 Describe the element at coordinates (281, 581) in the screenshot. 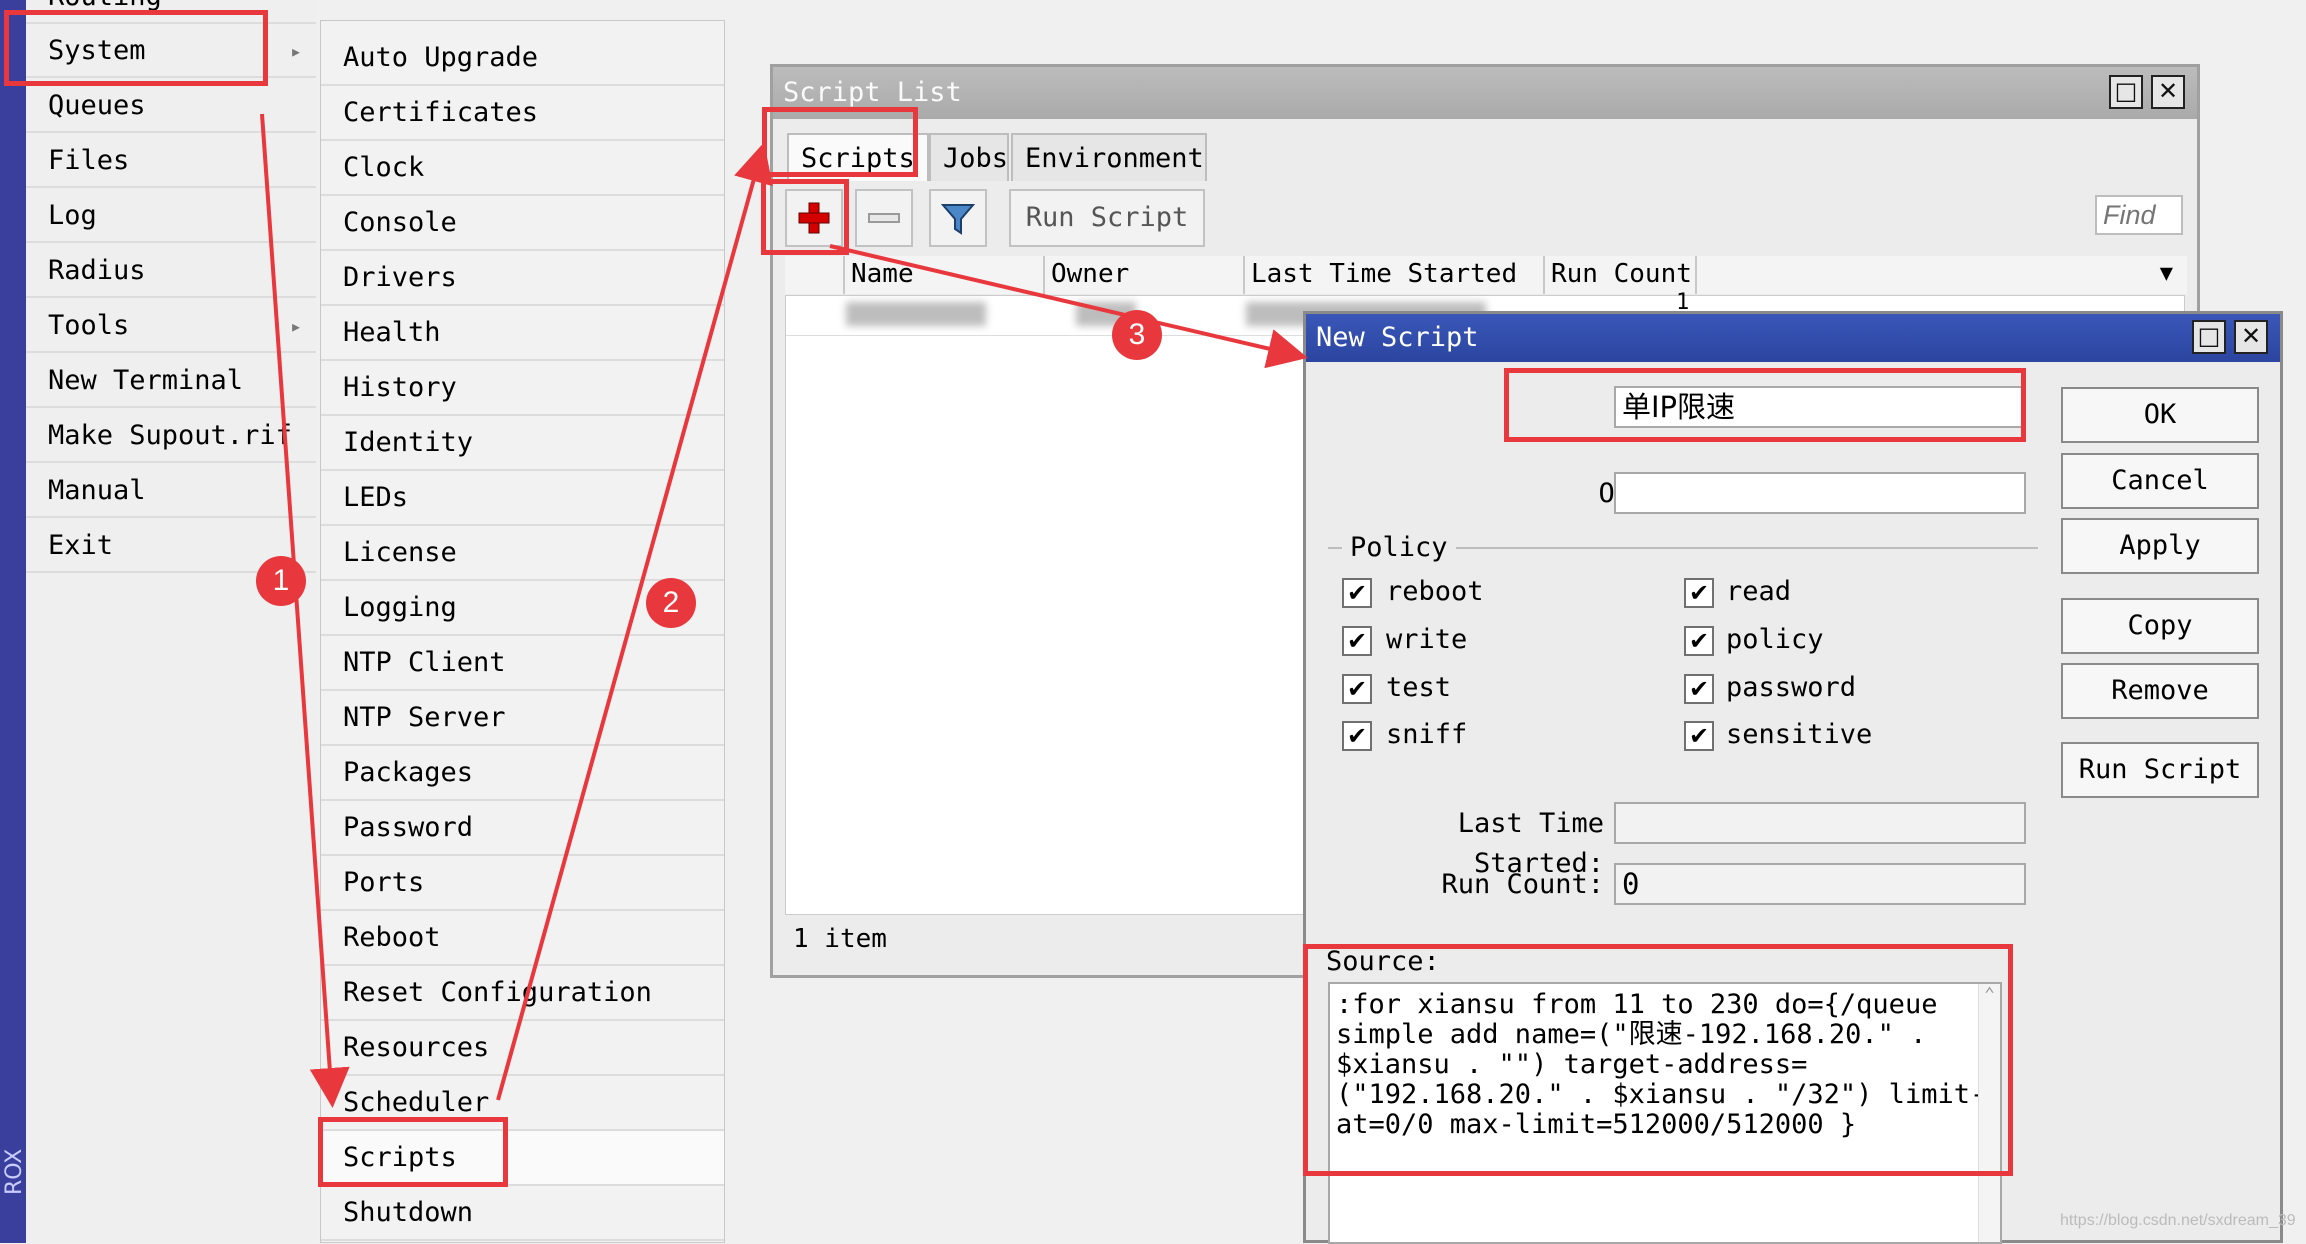

I see `step-badge-1: 1` at that location.